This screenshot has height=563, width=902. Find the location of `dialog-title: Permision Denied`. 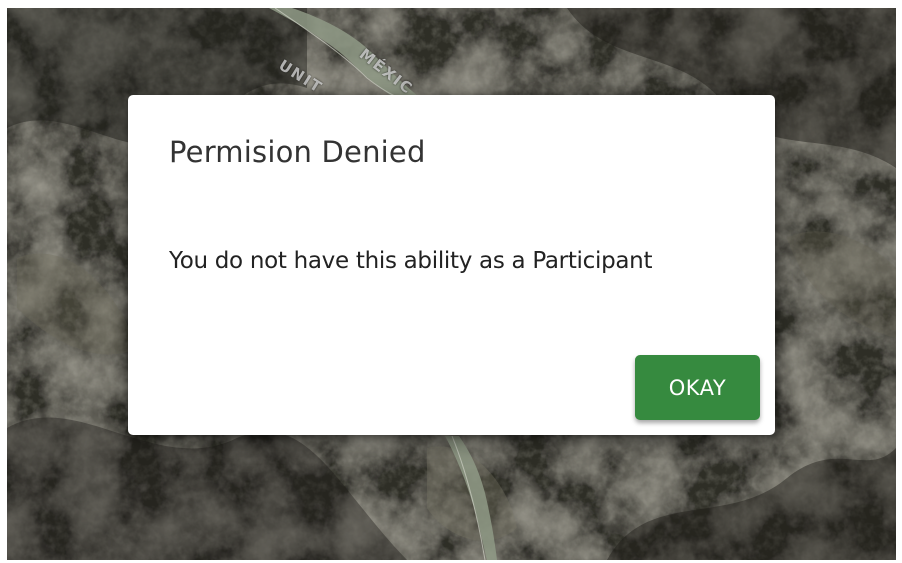

dialog-title: Permision Denied is located at coordinates (297, 152).